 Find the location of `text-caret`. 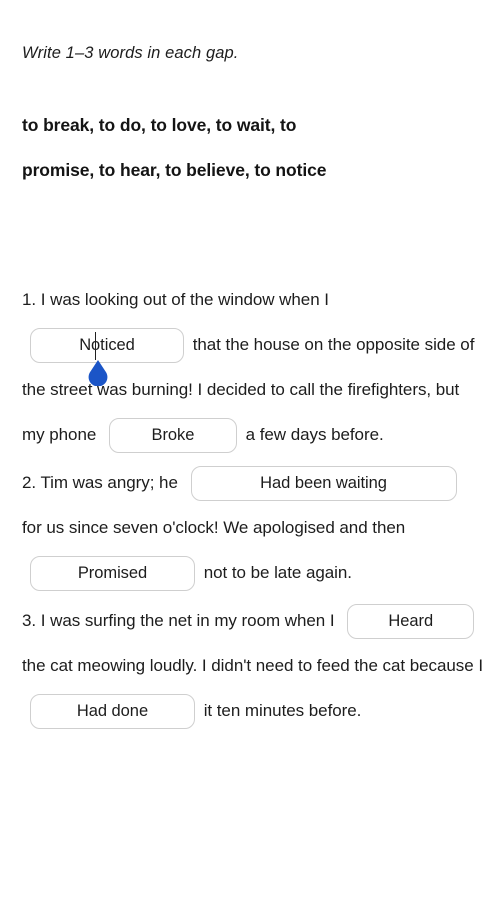

text-caret is located at coordinates (96, 346).